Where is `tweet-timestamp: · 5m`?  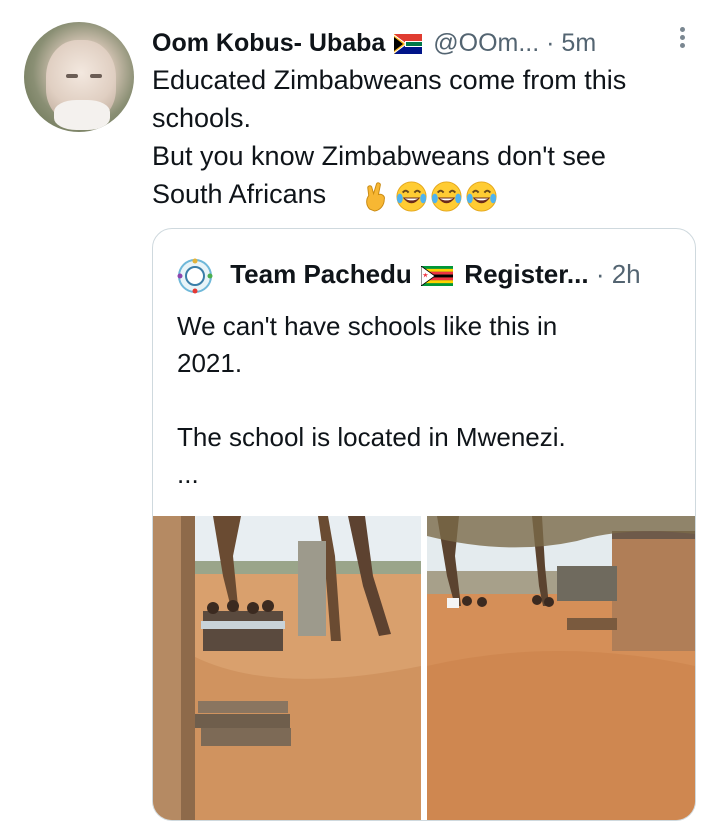 tweet-timestamp: · 5m is located at coordinates (571, 43).